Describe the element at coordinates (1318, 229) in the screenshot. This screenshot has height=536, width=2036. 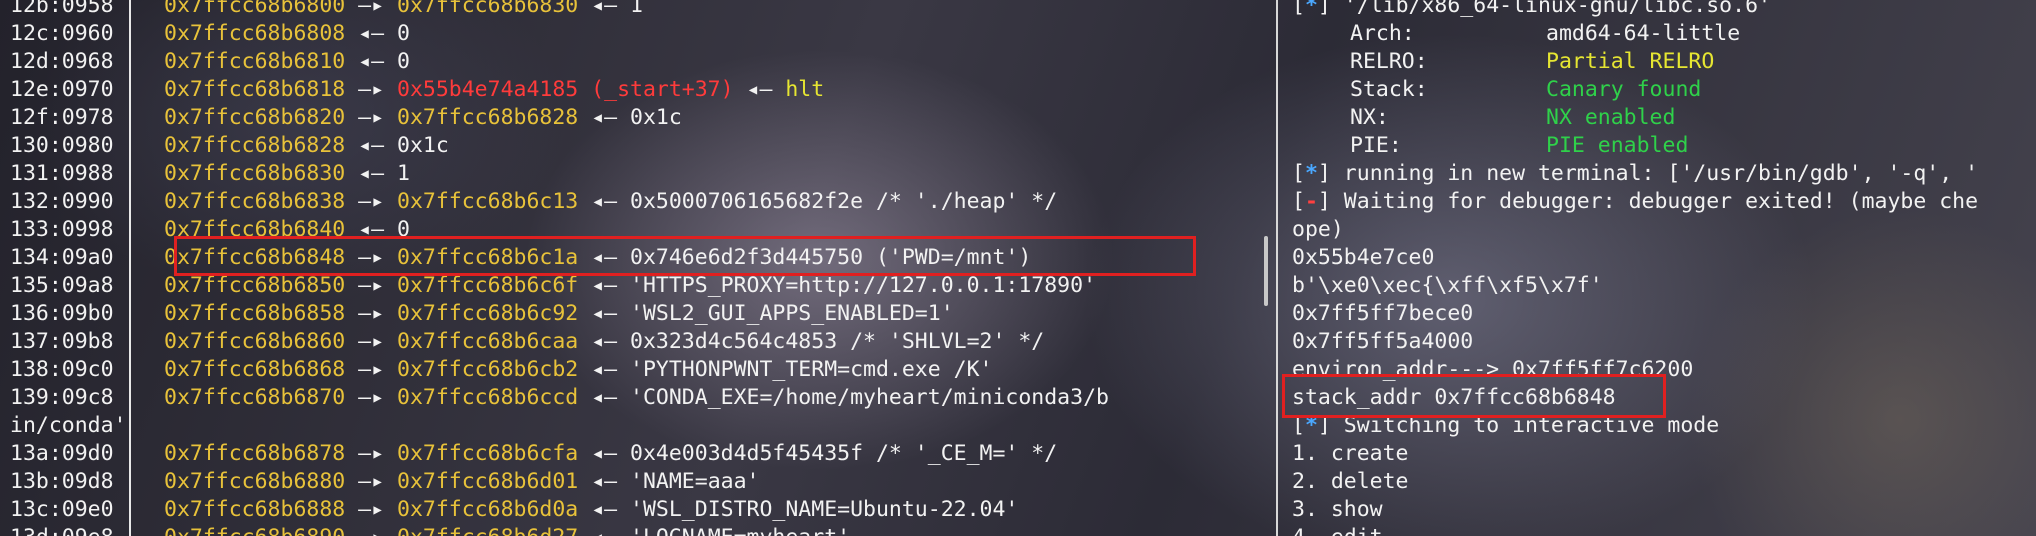
I see `output-text: ope)` at that location.